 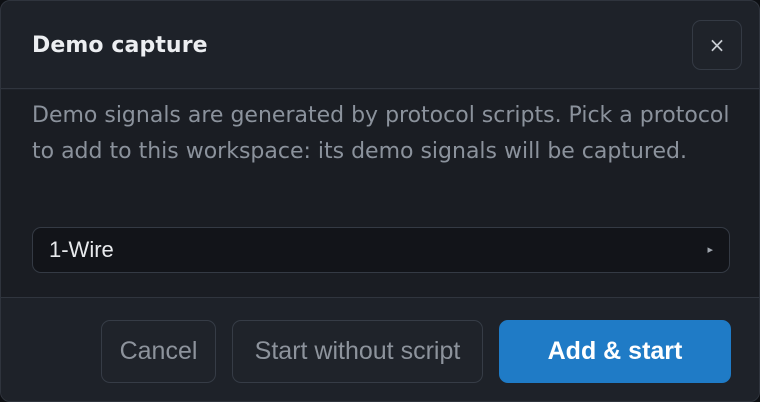 What do you see at coordinates (81, 249) in the screenshot?
I see `protocol-select-value: 1-Wire` at bounding box center [81, 249].